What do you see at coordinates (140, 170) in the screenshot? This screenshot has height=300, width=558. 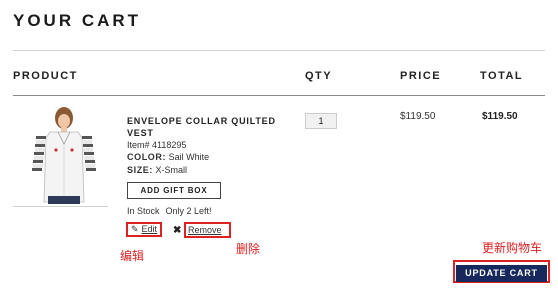 I see `size-label: SIZE:` at bounding box center [140, 170].